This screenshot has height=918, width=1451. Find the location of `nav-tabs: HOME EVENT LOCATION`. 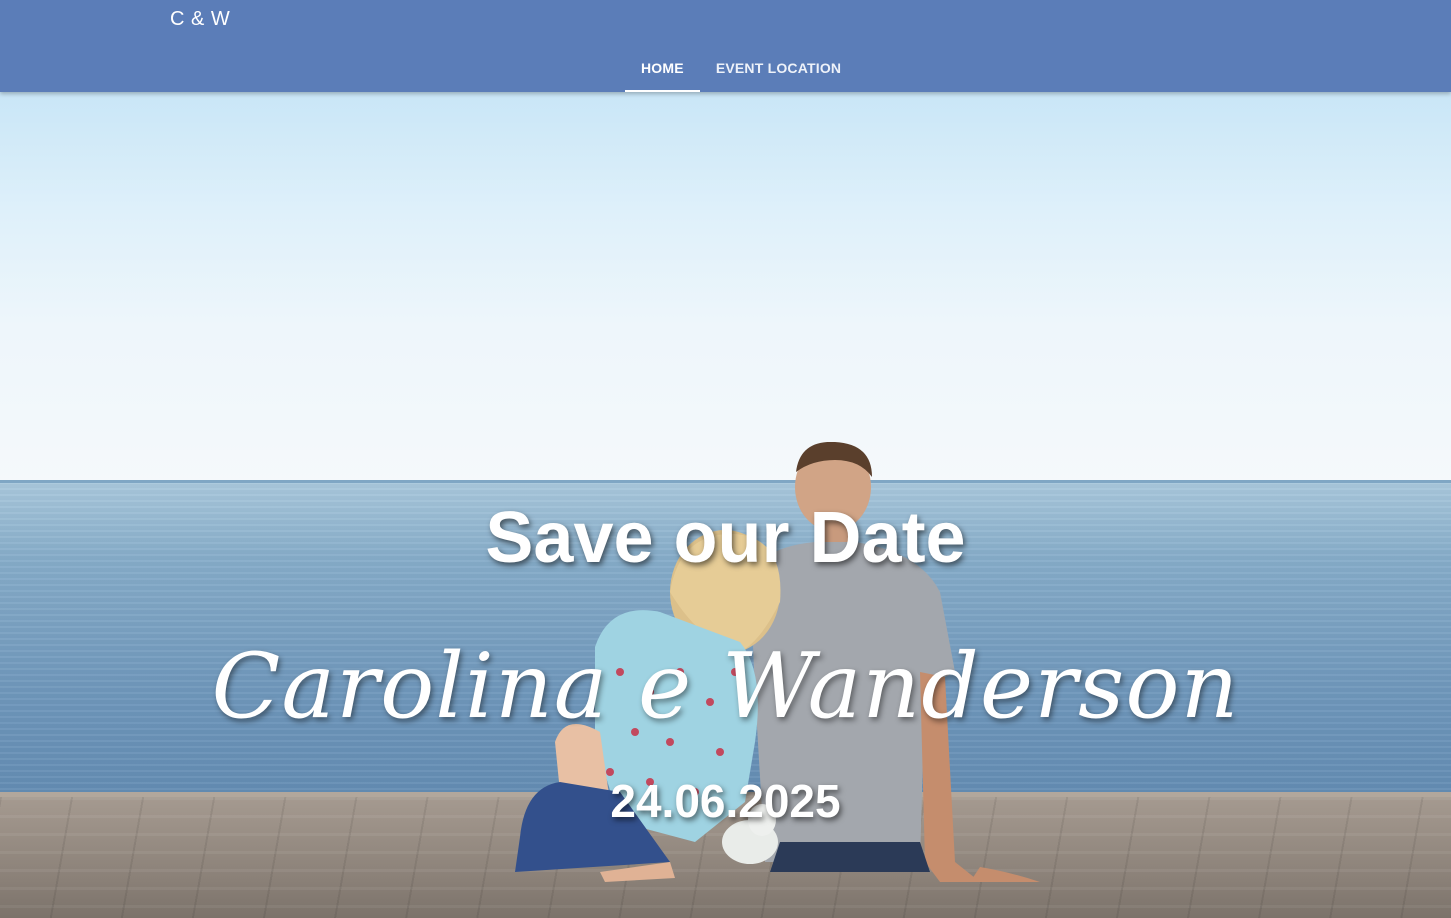

nav-tabs: HOME EVENT LOCATION is located at coordinates (741, 68).